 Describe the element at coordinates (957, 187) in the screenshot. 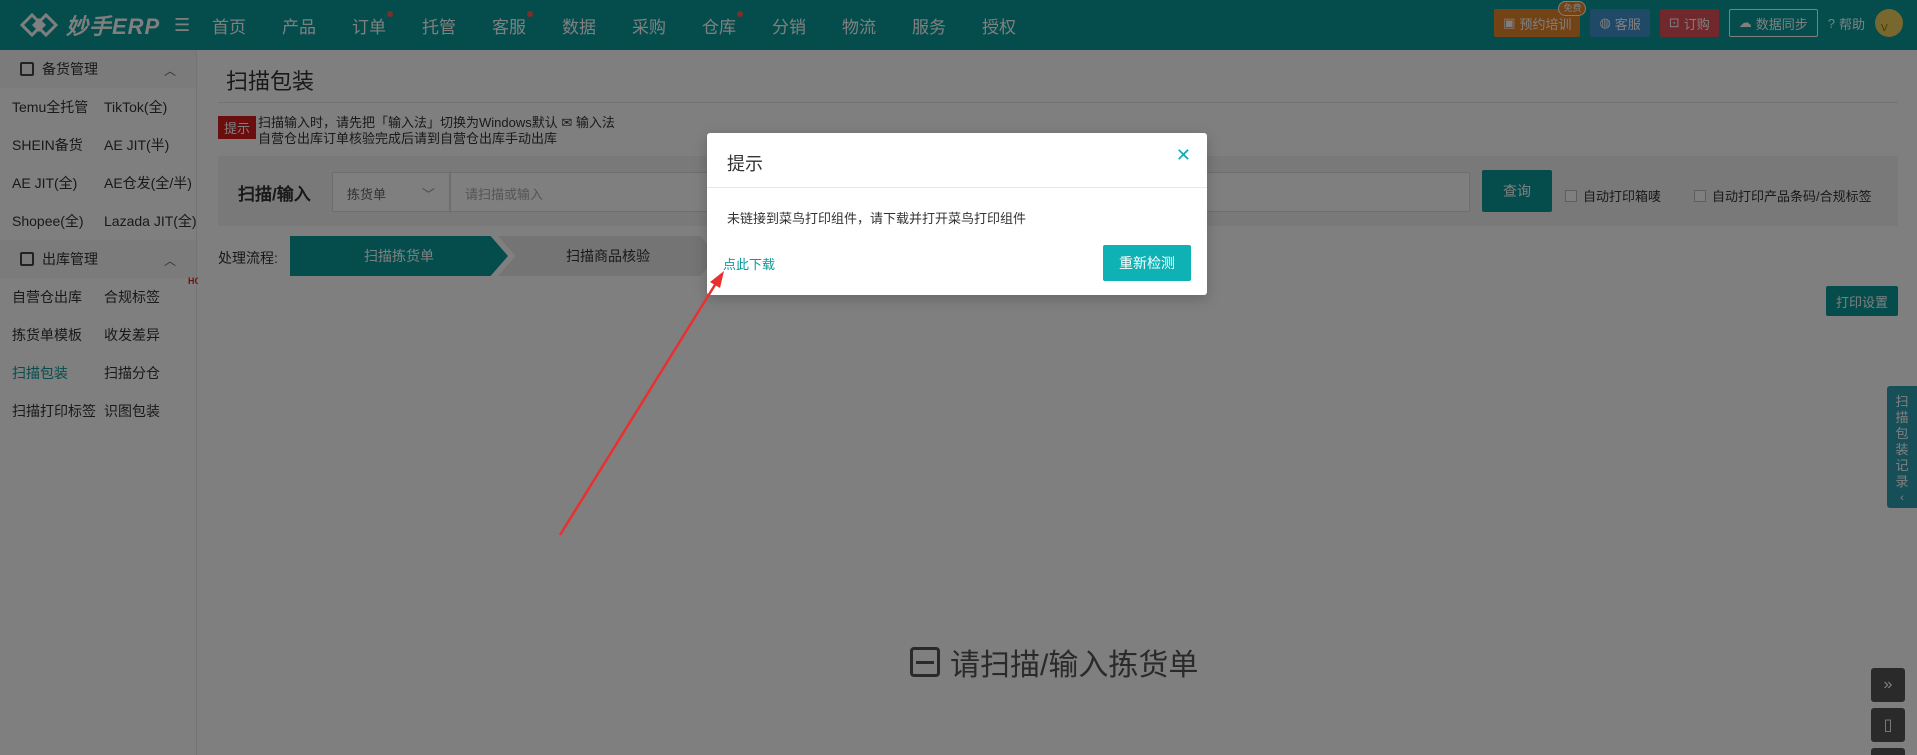

I see `divider` at that location.